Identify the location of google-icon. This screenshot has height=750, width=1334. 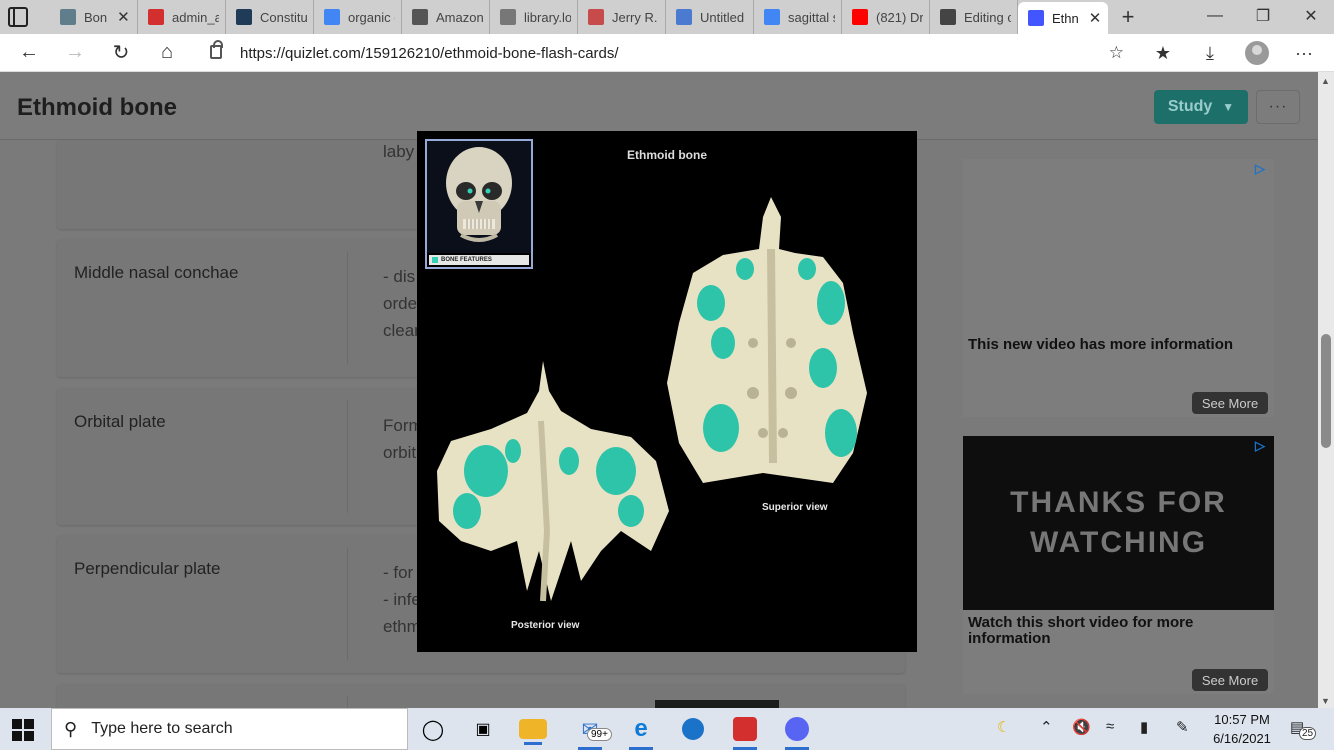
(772, 17).